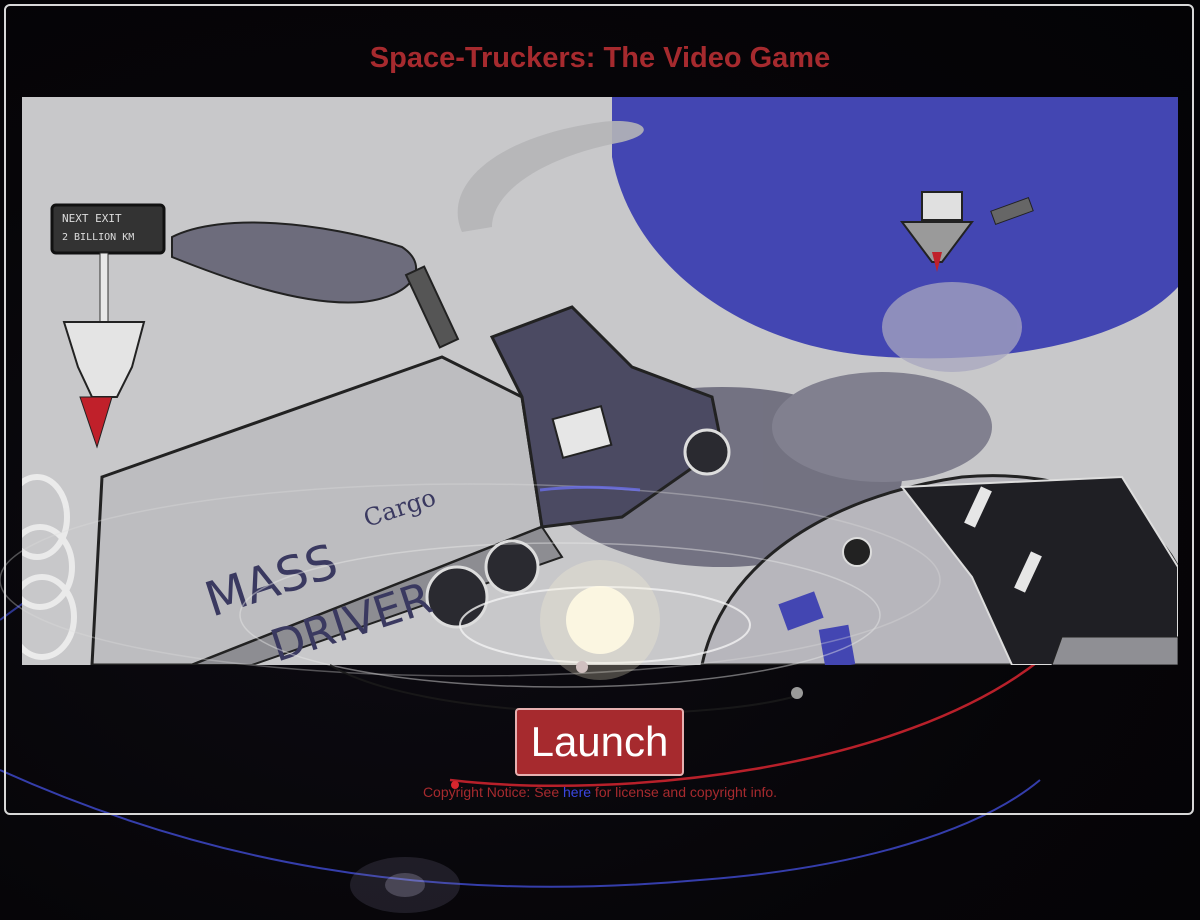 The height and width of the screenshot is (920, 1200). I want to click on svg-text: 2 BILLION KM, so click(98, 237).